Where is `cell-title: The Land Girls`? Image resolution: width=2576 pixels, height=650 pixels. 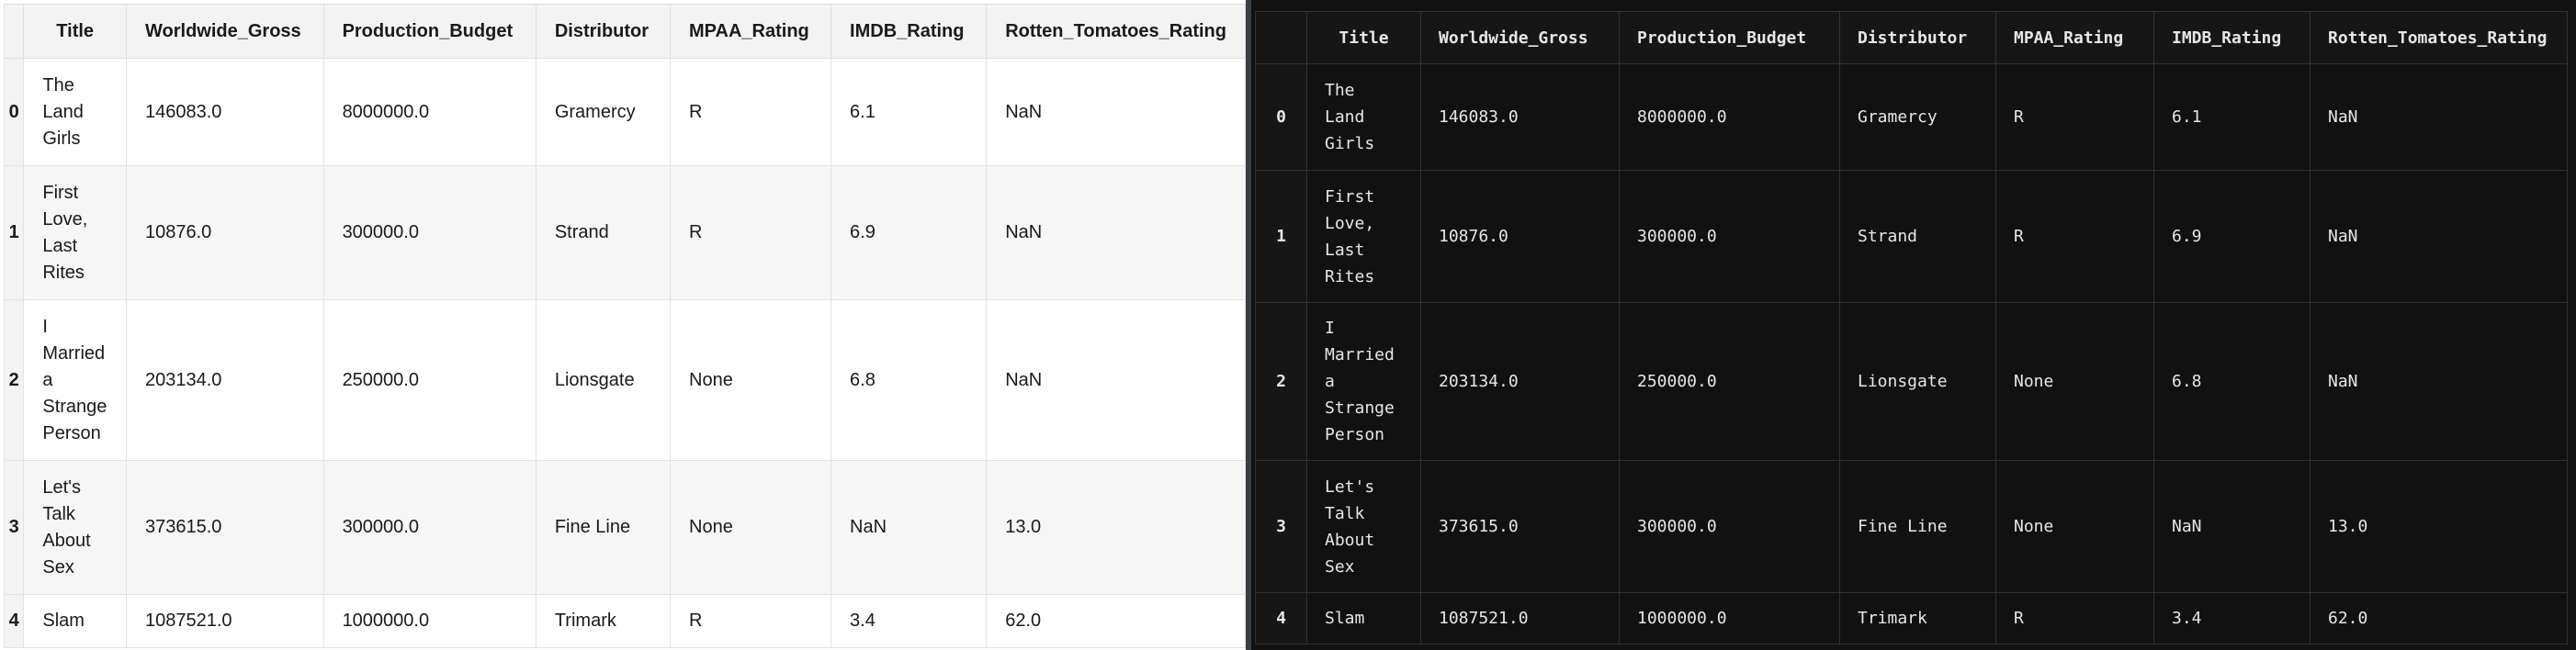 cell-title: The Land Girls is located at coordinates (1363, 117).